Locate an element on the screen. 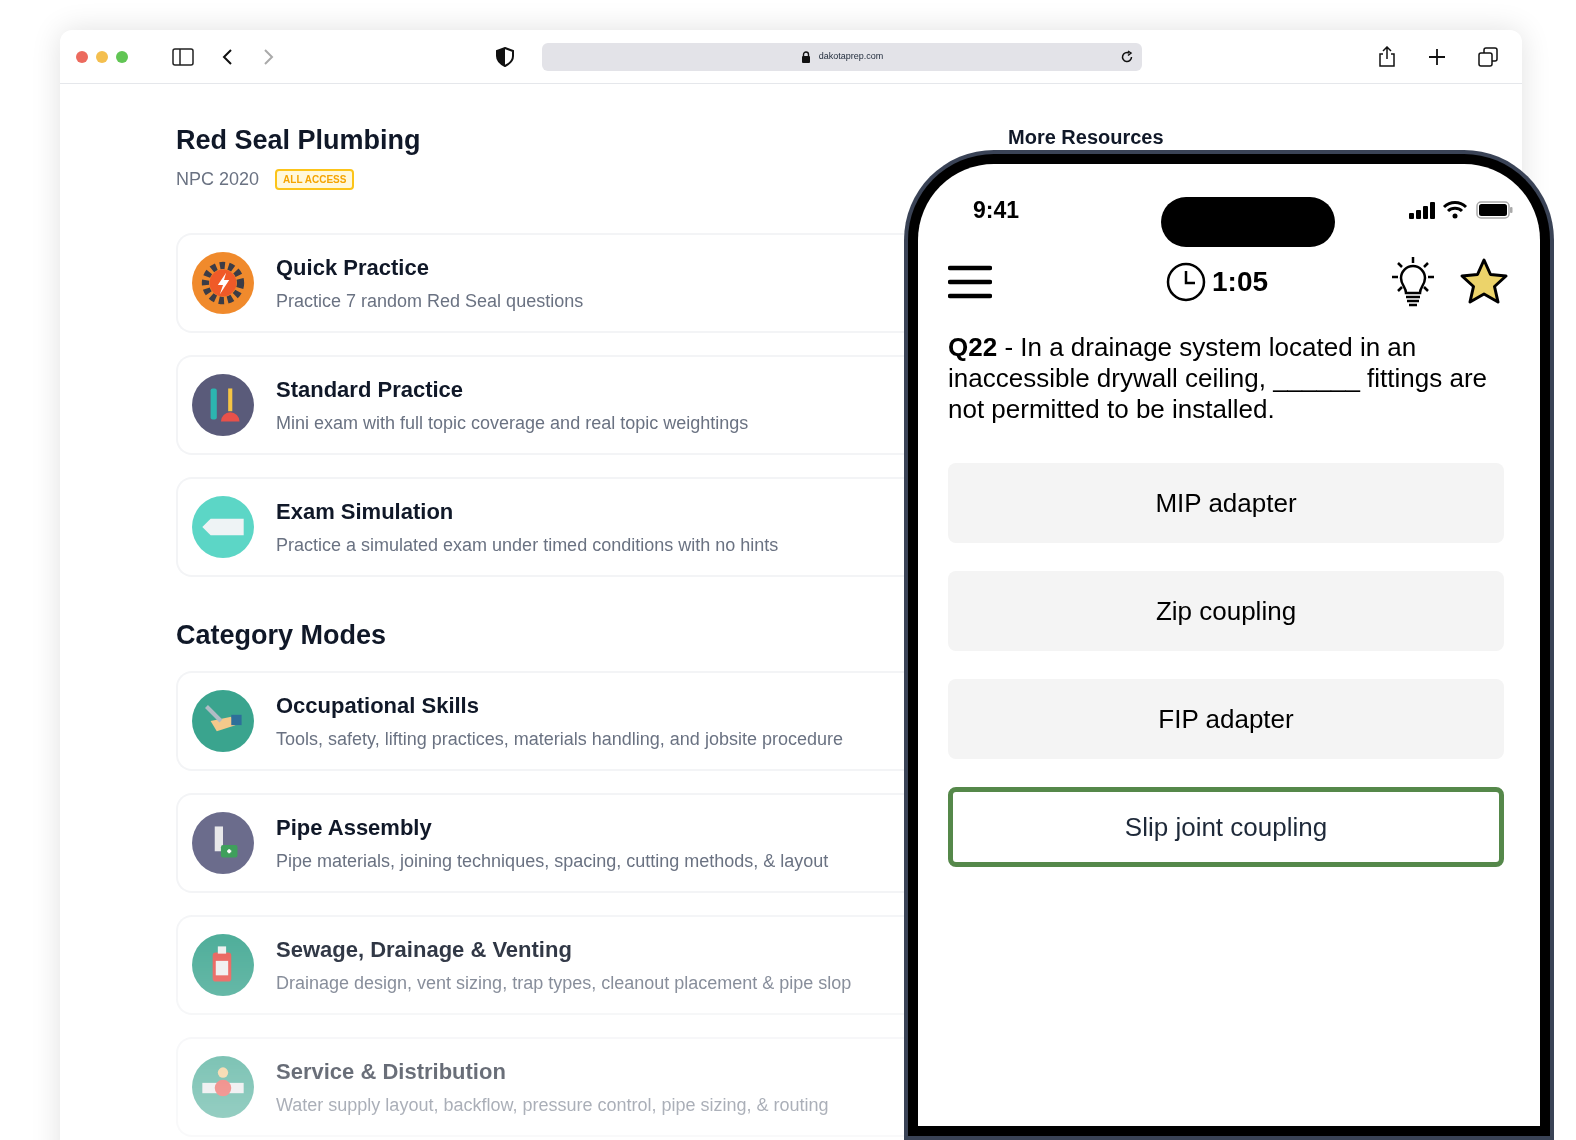  section-heading: More Resources is located at coordinates (1086, 137).